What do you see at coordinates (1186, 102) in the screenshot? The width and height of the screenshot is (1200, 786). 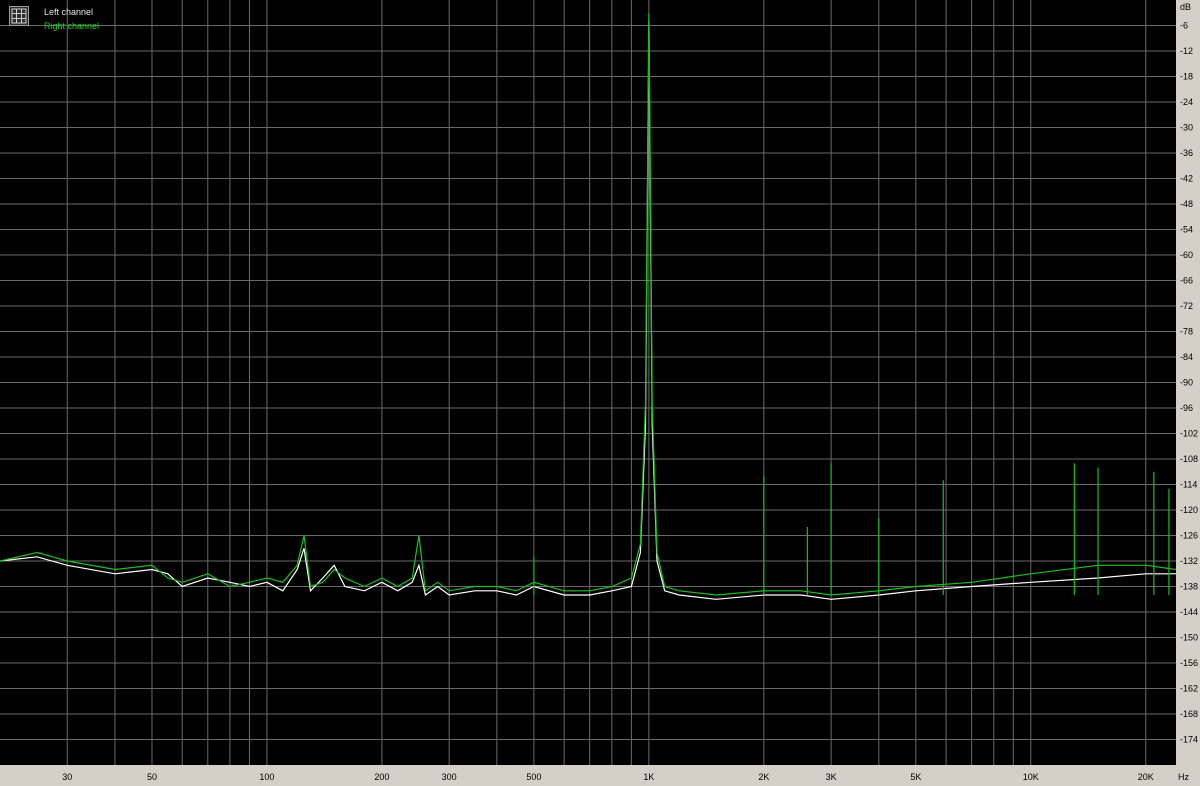 I see `y-tick-label: -24` at bounding box center [1186, 102].